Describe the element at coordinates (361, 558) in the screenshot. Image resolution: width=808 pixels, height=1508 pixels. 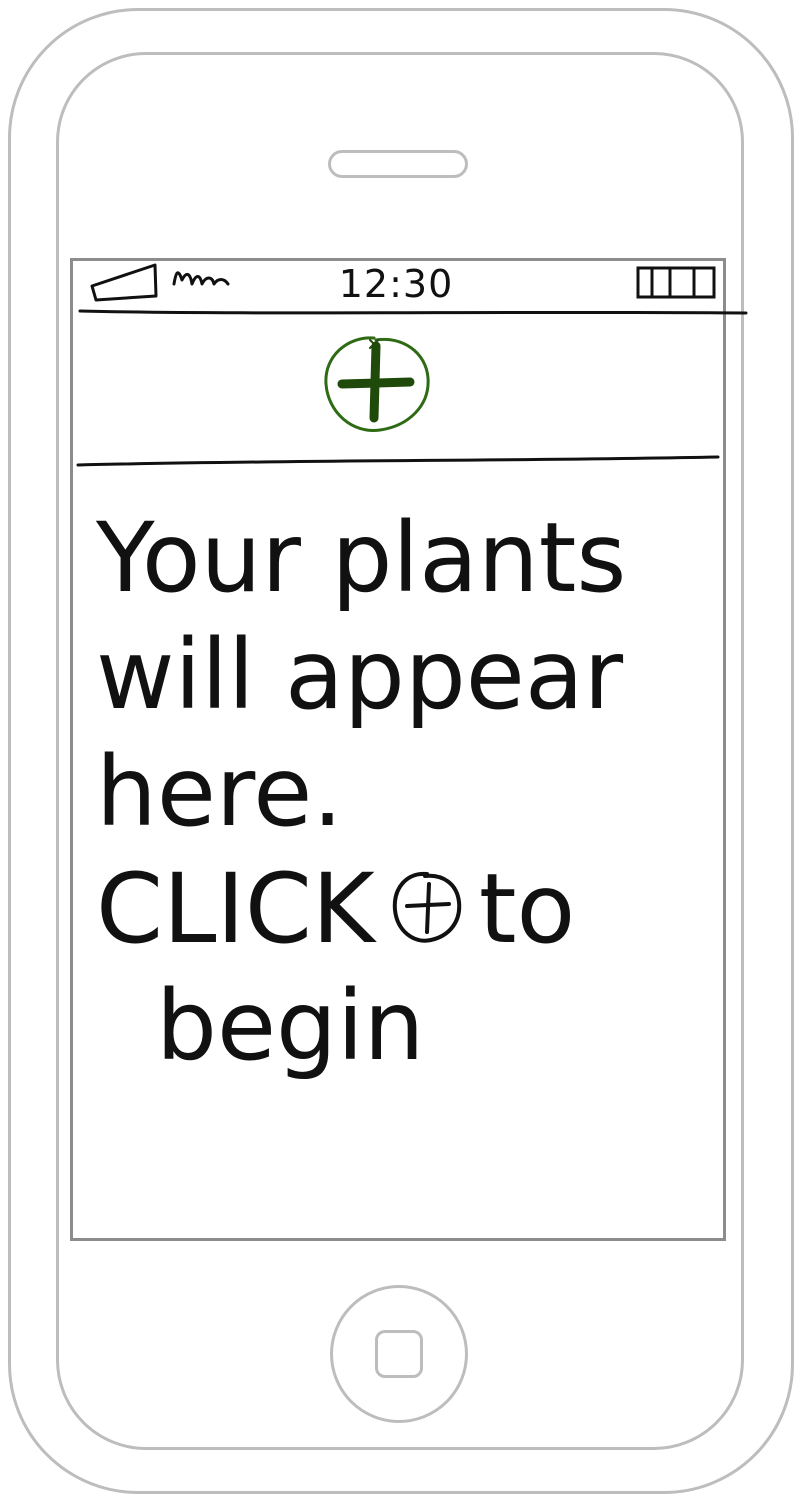
I see `empty-state-line-1: Your plants` at that location.